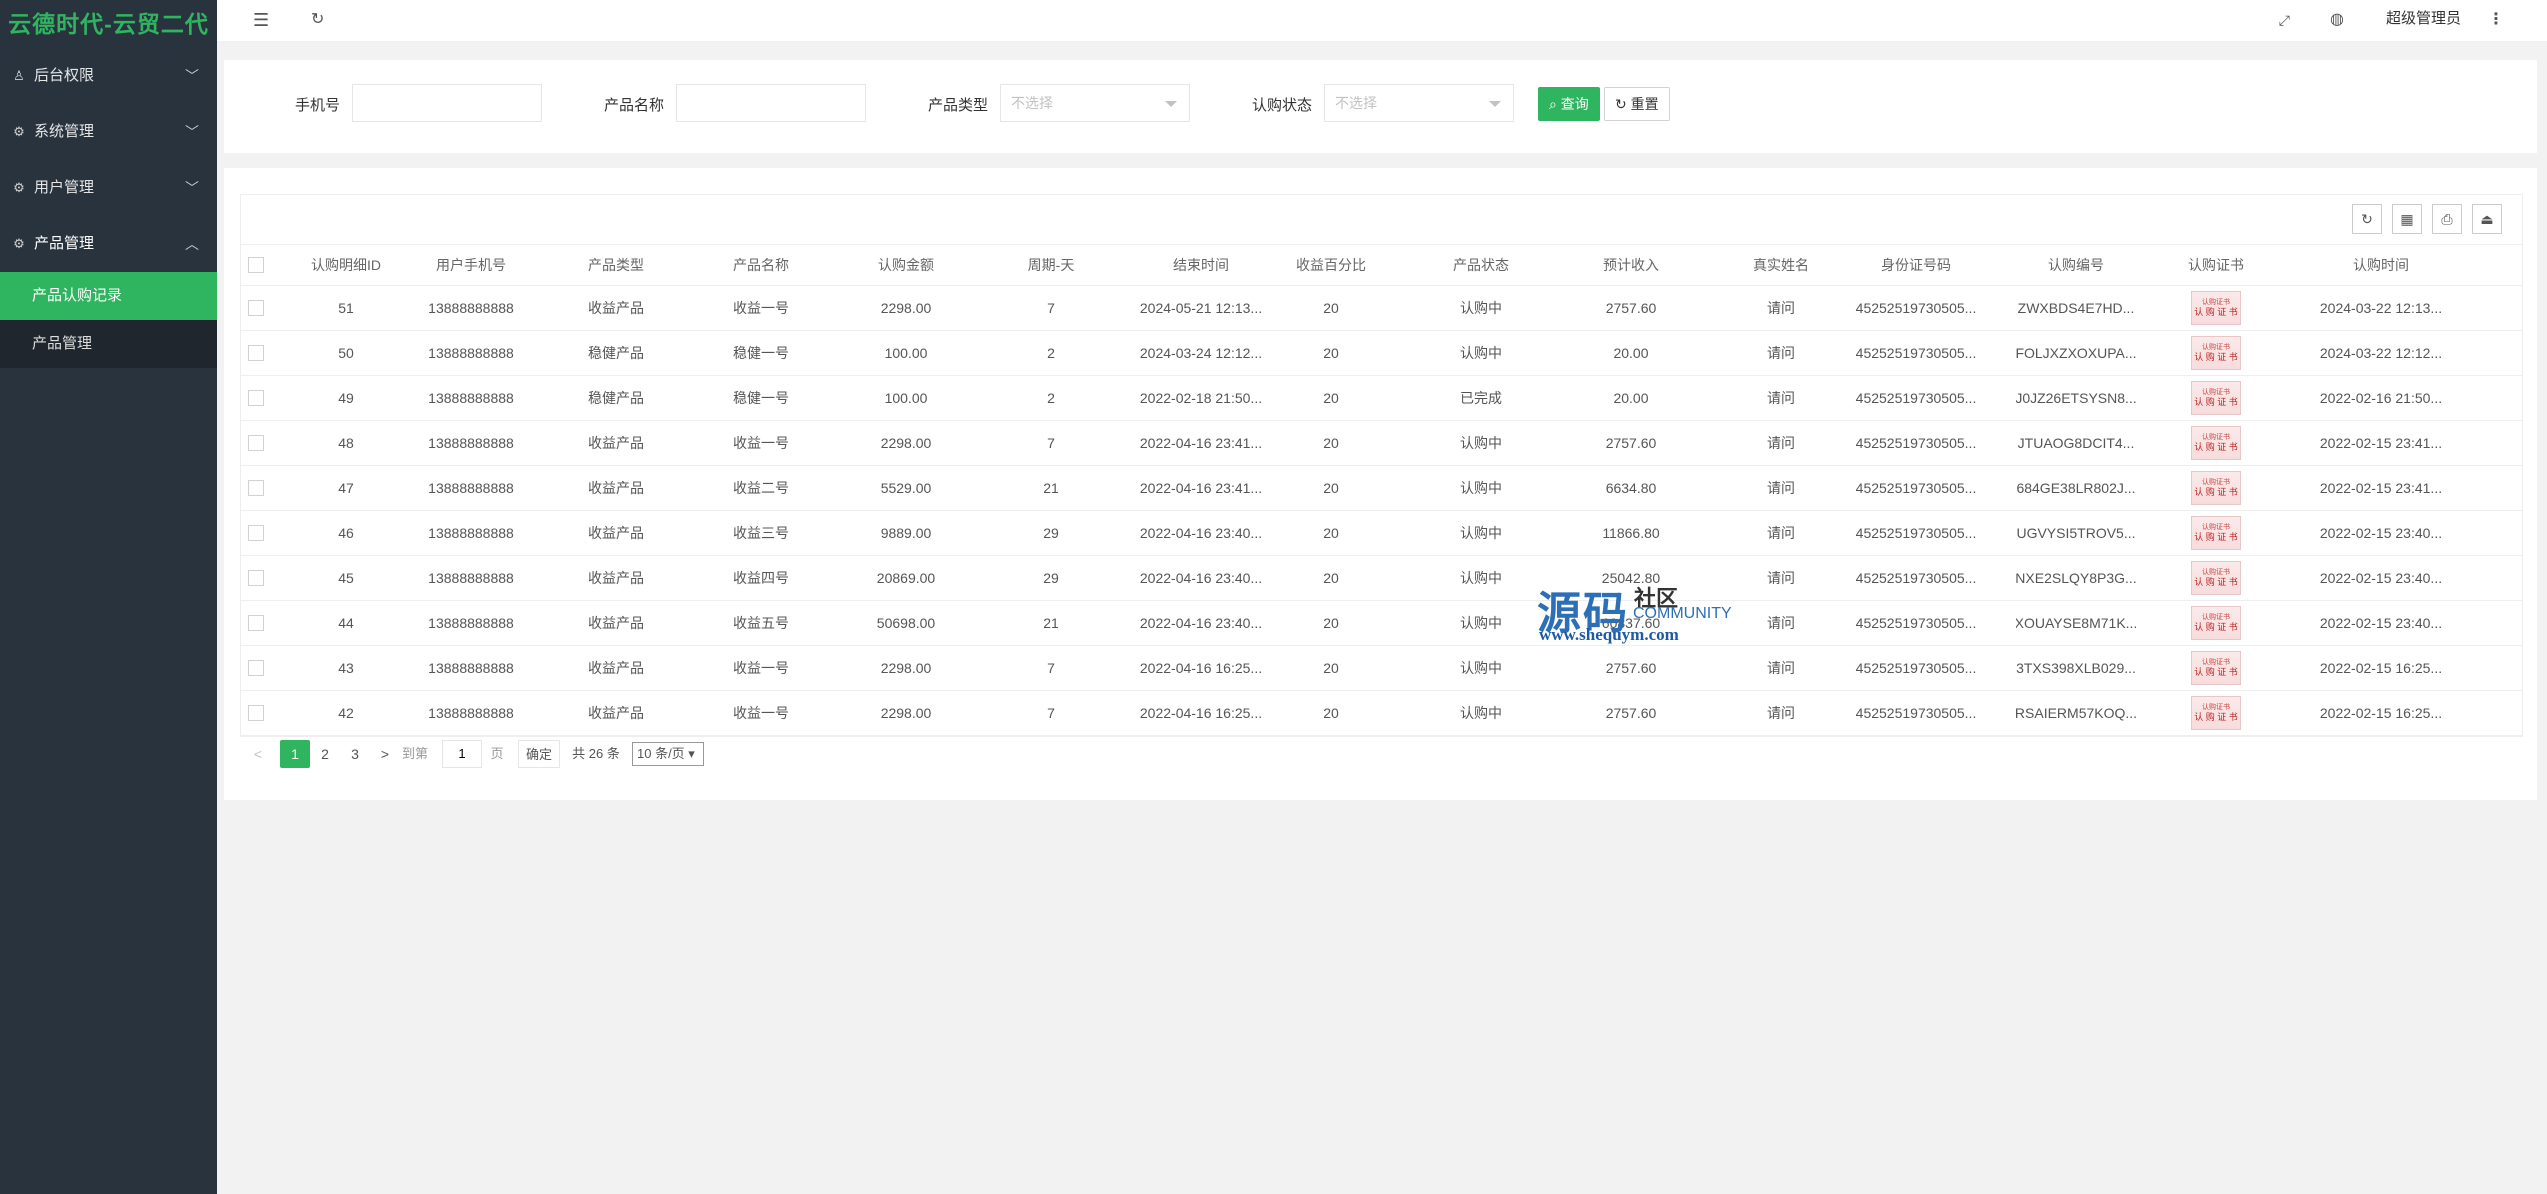 This screenshot has width=2547, height=1194. I want to click on phone-input, so click(447, 103).